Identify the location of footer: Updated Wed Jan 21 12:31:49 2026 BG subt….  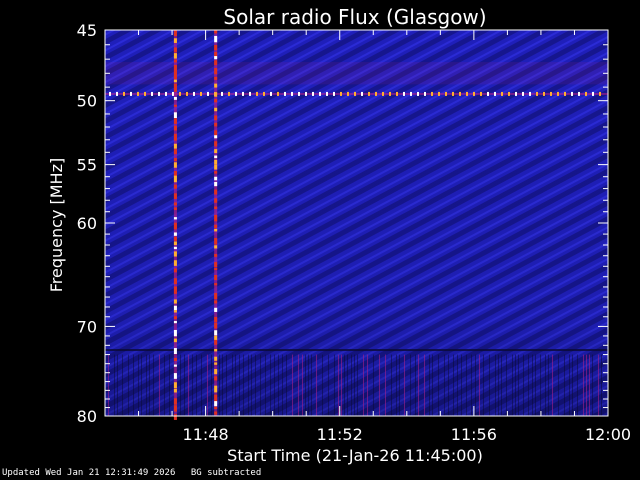
(136, 473).